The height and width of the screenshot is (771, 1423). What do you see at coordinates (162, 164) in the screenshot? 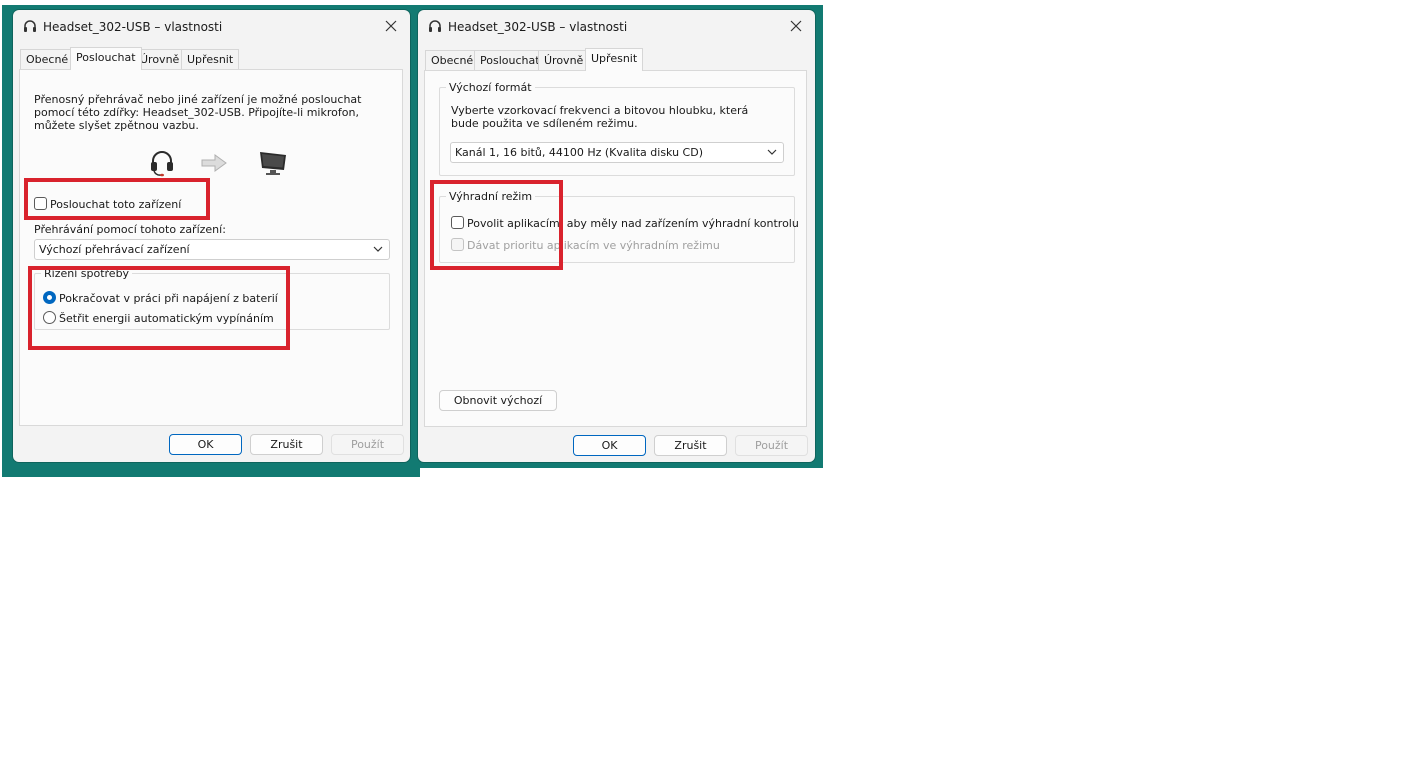
I see `headset-icon` at bounding box center [162, 164].